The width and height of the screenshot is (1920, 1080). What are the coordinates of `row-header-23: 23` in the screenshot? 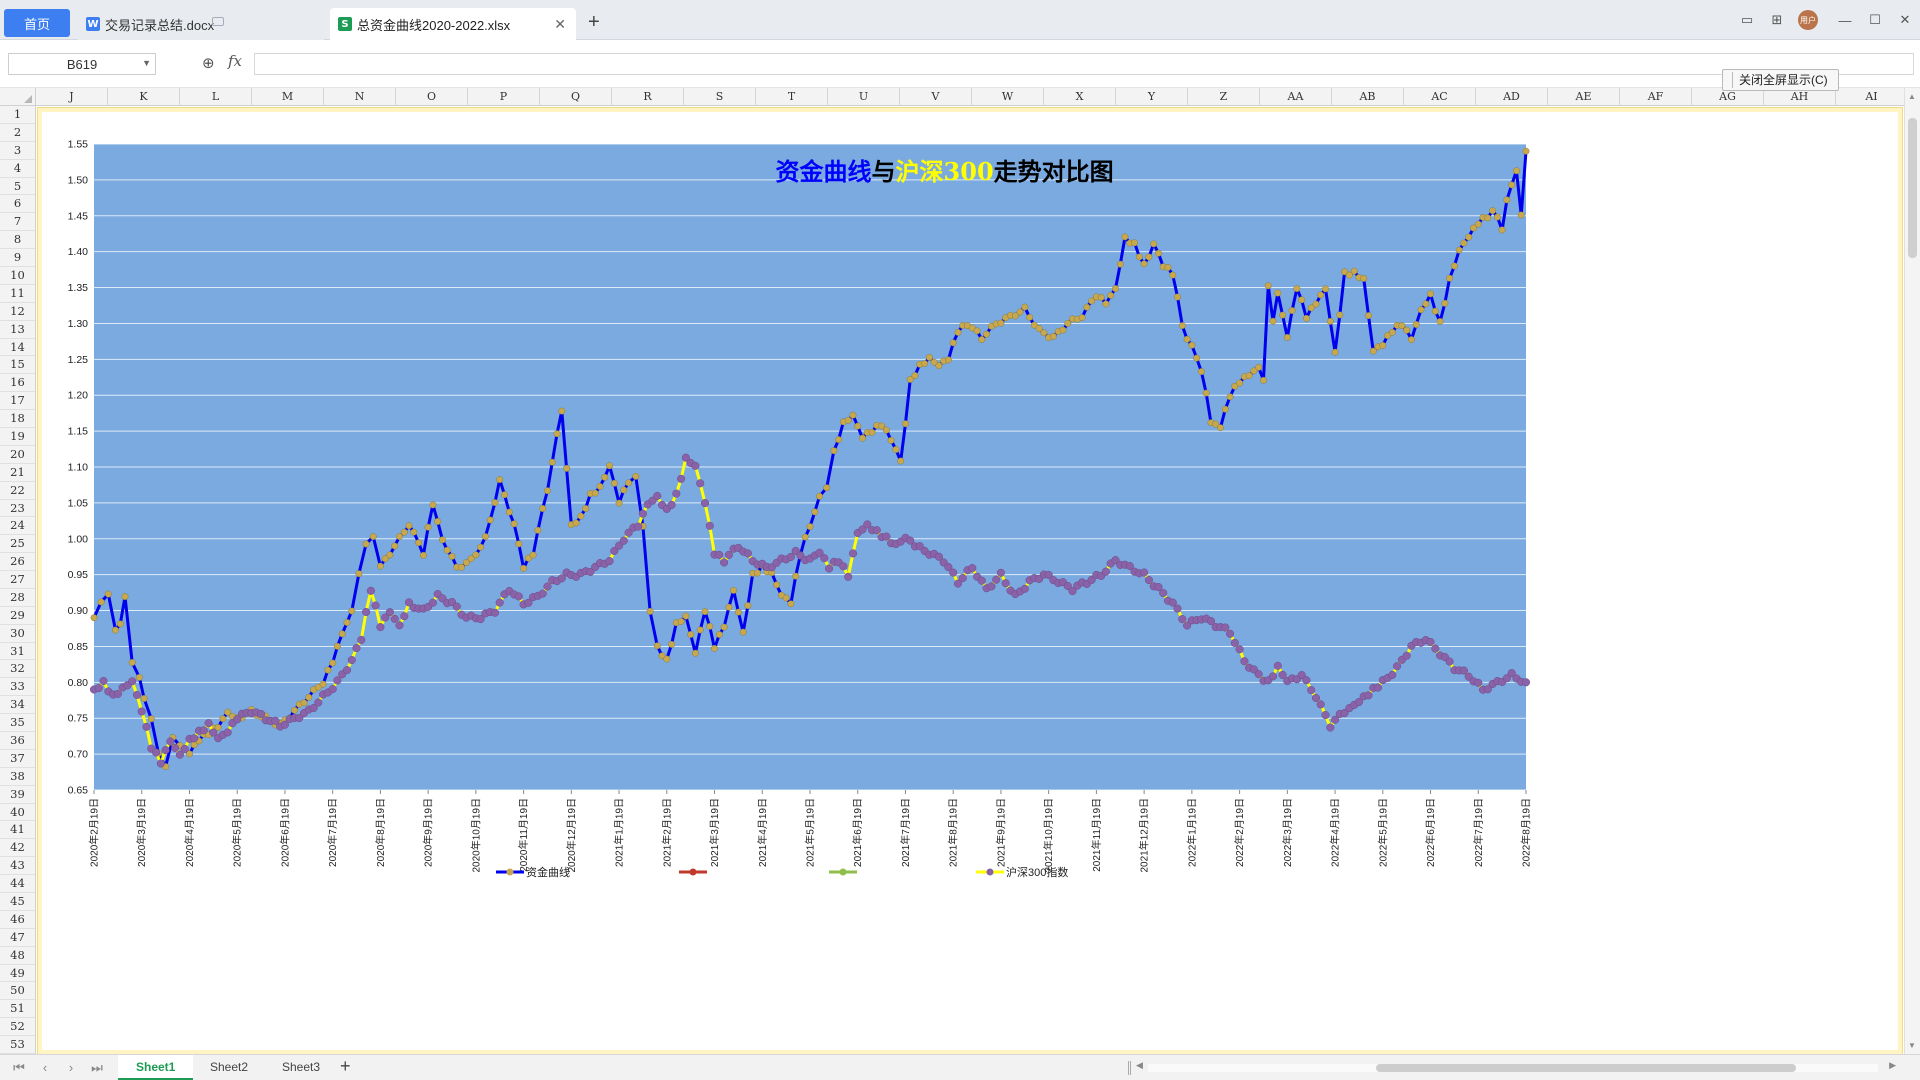 It's located at (17, 509).